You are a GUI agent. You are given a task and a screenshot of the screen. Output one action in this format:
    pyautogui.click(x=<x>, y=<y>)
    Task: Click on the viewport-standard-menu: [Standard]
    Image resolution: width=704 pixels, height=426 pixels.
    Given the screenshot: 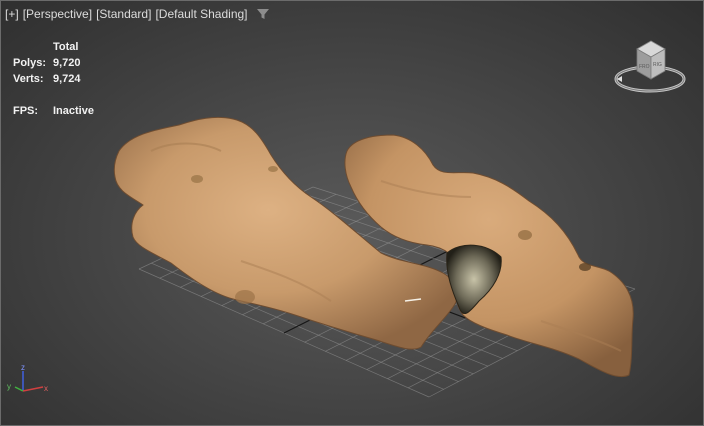 What is the action you would take?
    pyautogui.click(x=123, y=14)
    